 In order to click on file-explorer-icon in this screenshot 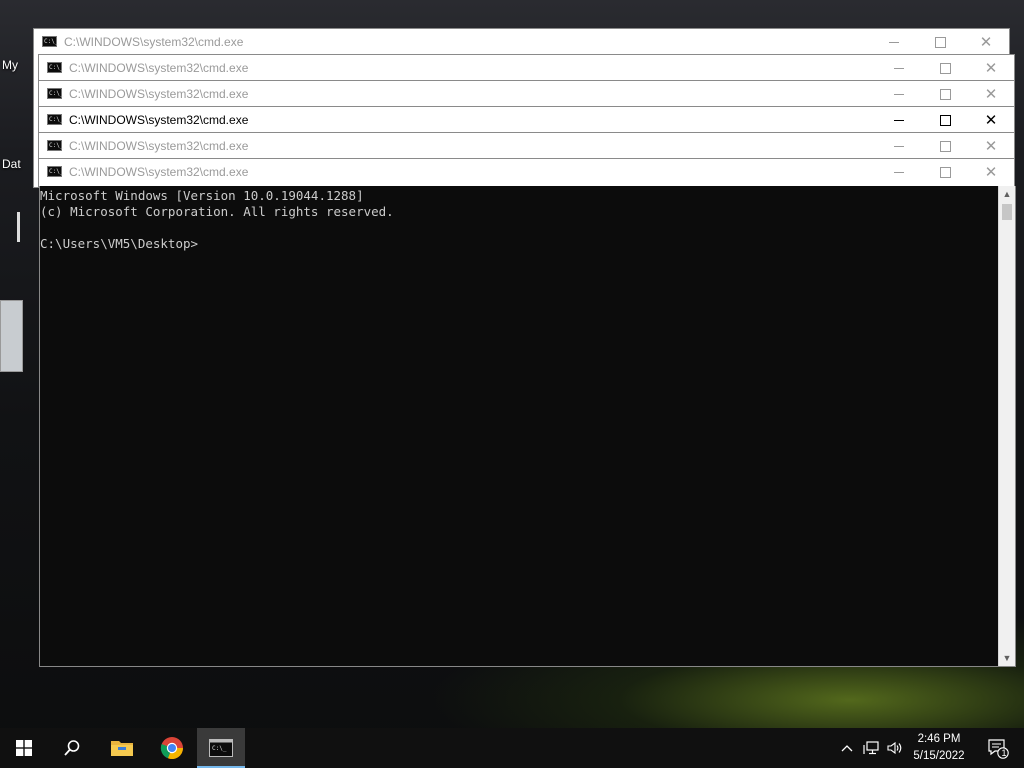, I will do `click(122, 748)`.